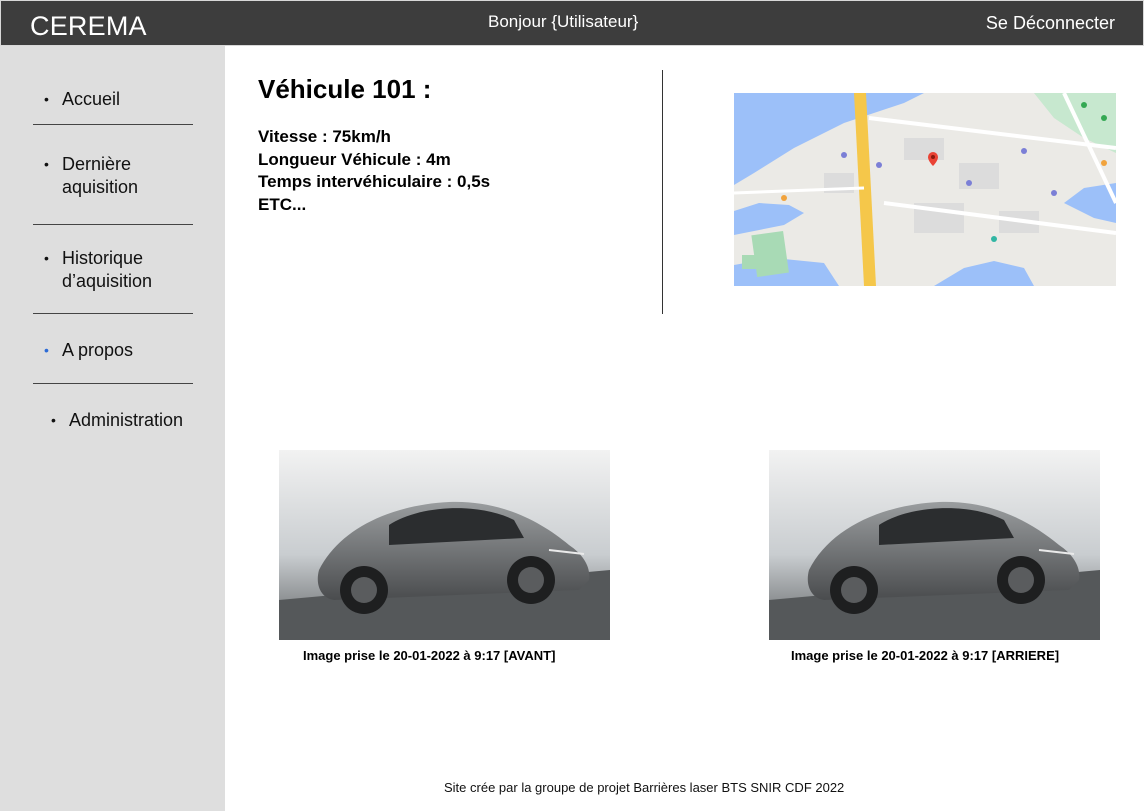 The image size is (1144, 811). Describe the element at coordinates (324, 136) in the screenshot. I see `vehicle-speed: Vitesse : 75km/h` at that location.